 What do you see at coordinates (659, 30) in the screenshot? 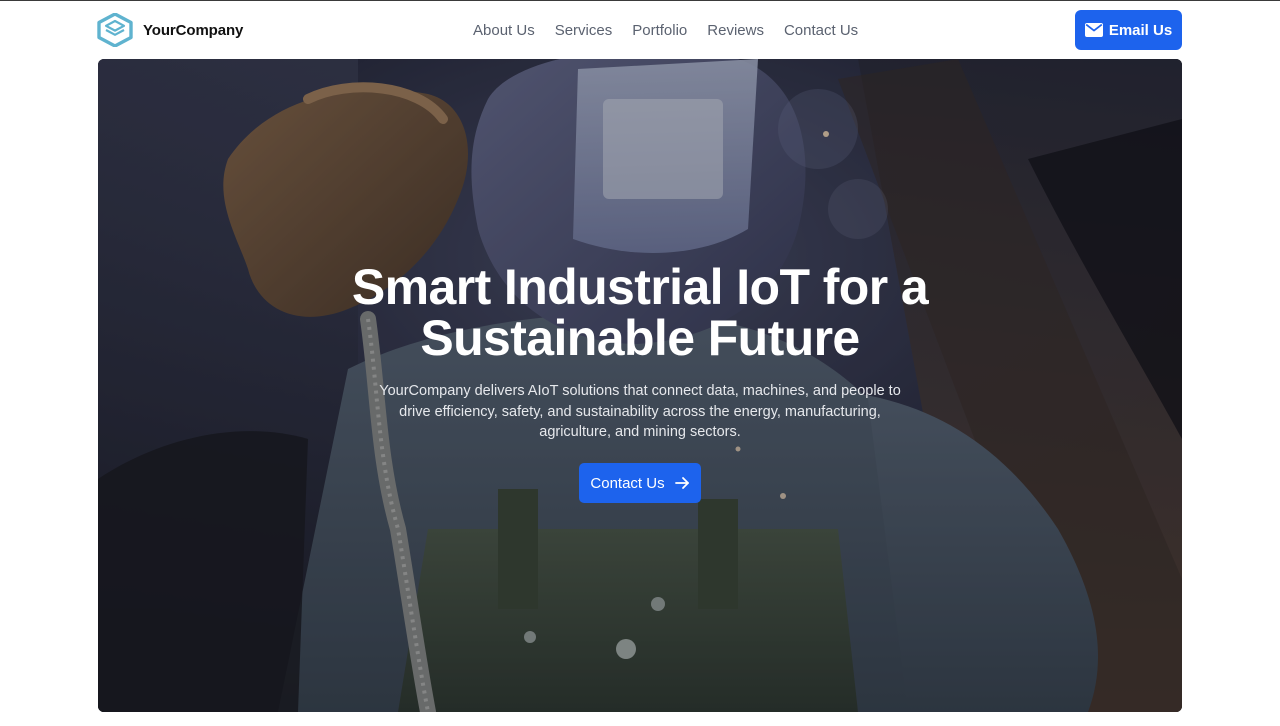
I see `nav-link-portfolio: Portfolio` at bounding box center [659, 30].